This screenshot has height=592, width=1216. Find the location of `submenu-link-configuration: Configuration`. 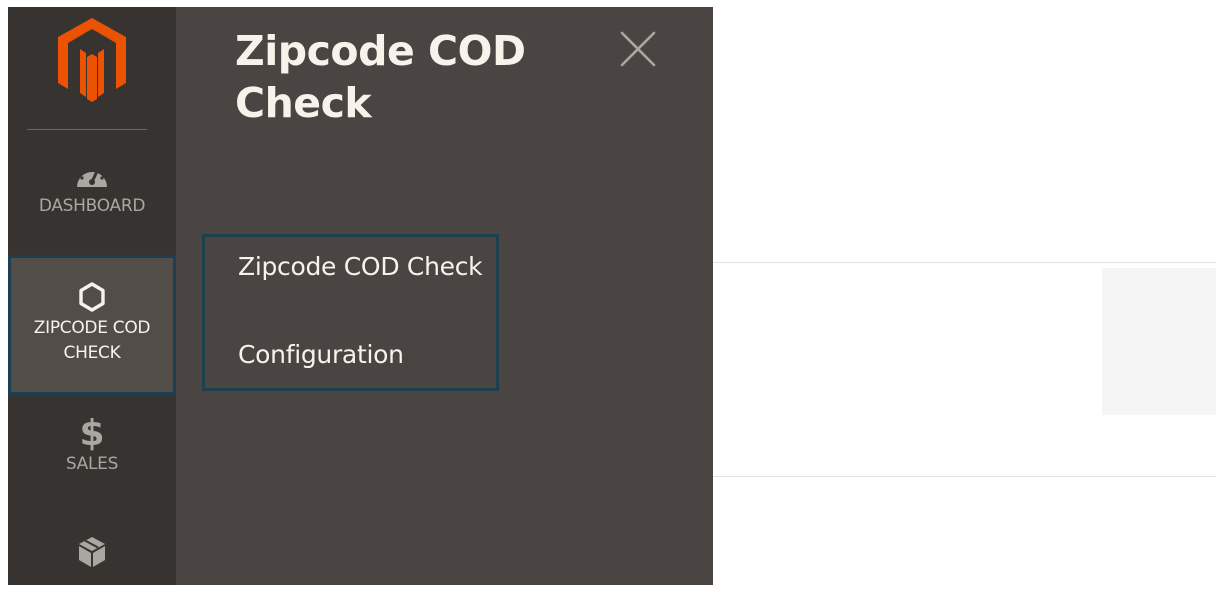

submenu-link-configuration: Configuration is located at coordinates (321, 355).